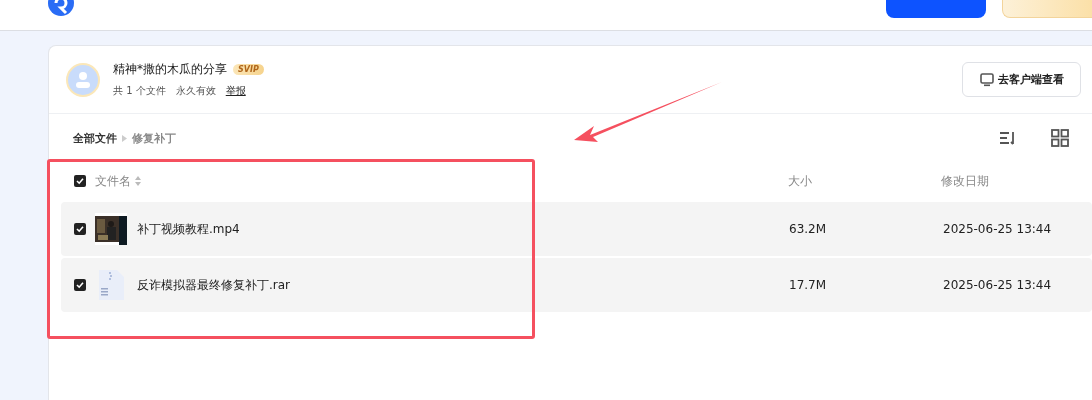  What do you see at coordinates (170, 69) in the screenshot?
I see `share-title: 精神*撒的木瓜的分享` at bounding box center [170, 69].